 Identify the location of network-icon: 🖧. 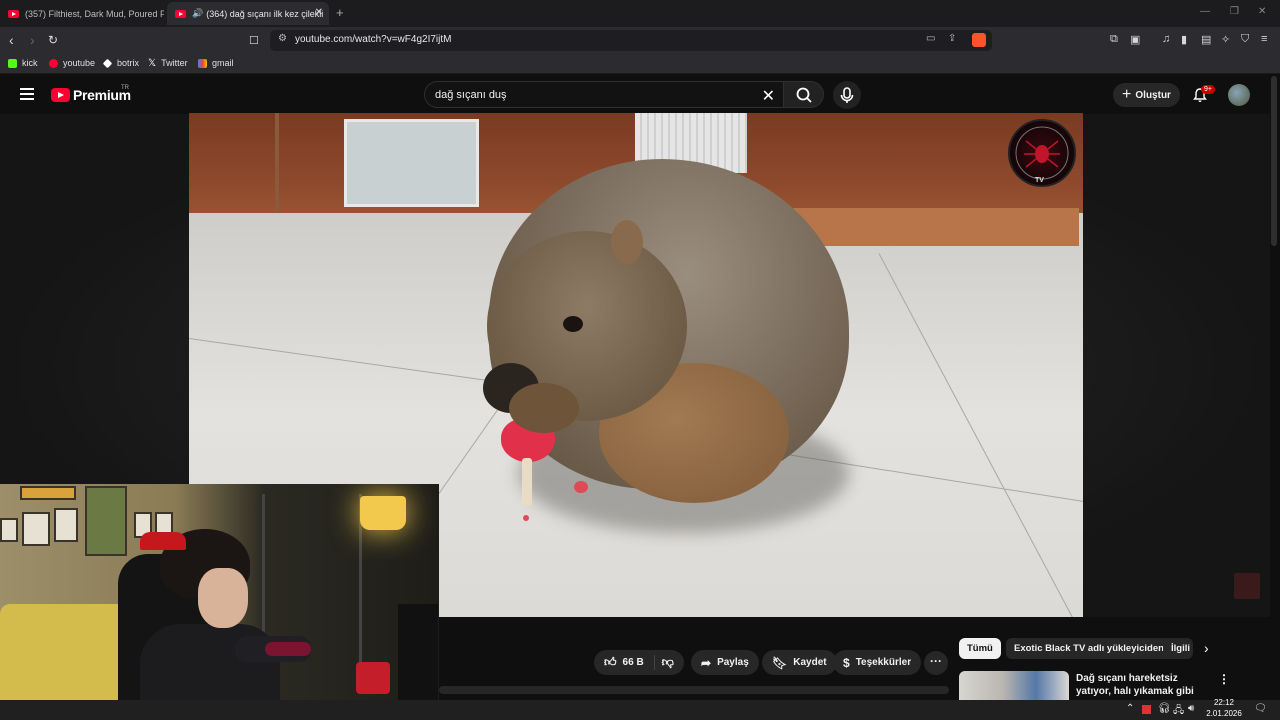
(1178, 711).